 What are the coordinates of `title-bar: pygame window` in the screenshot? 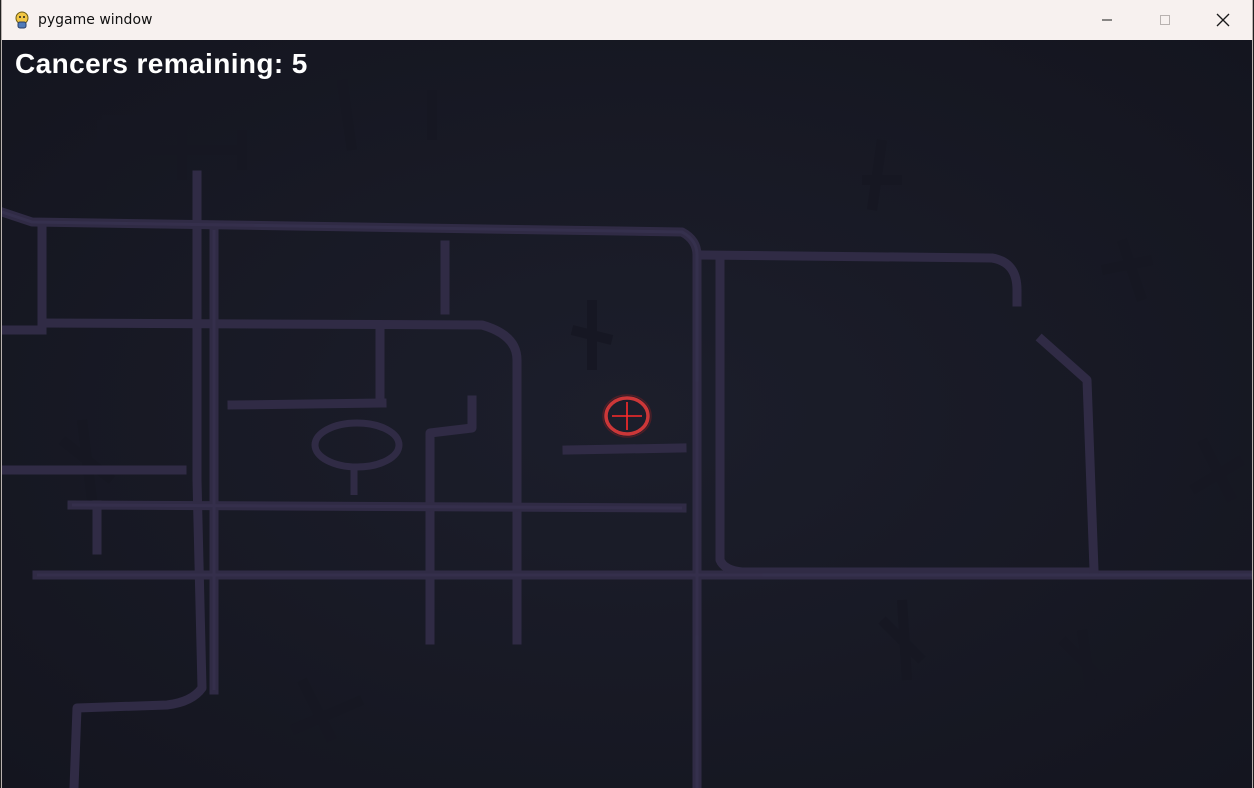 It's located at (627, 20).